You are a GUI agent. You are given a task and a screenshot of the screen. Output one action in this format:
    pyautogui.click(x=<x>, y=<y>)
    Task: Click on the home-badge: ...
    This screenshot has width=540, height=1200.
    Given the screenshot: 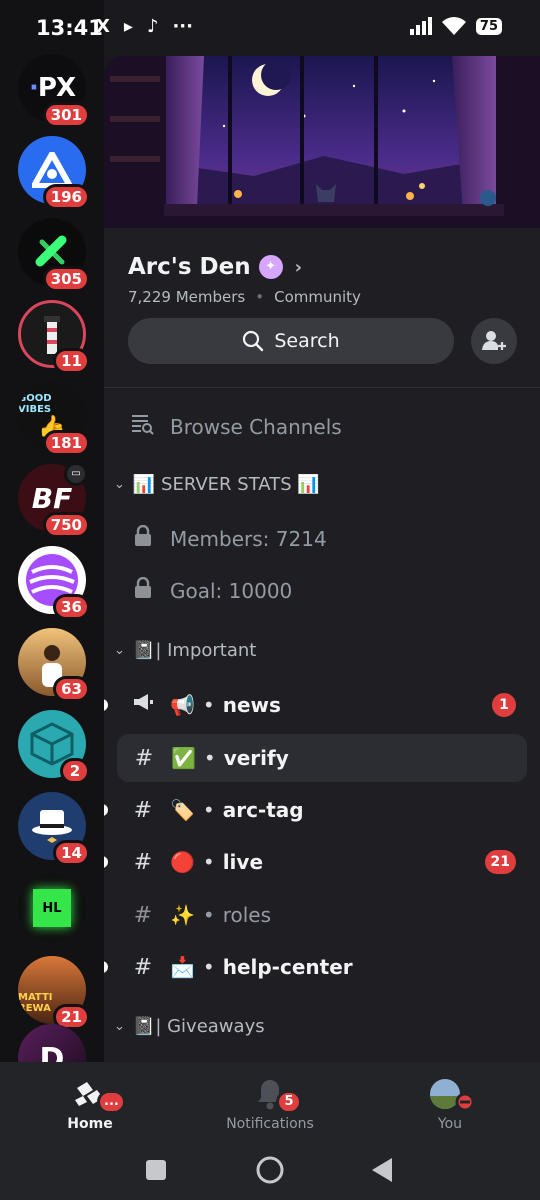 What is the action you would take?
    pyautogui.click(x=111, y=1102)
    